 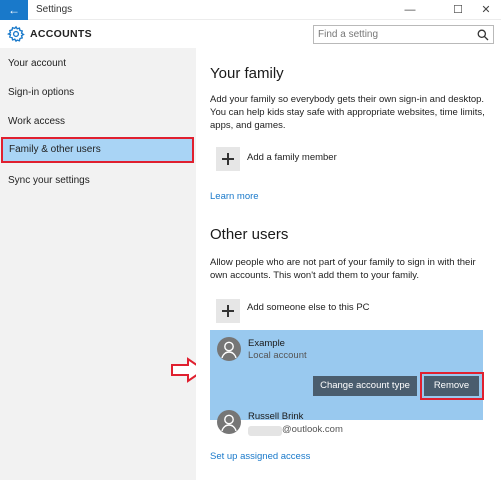 What do you see at coordinates (458, 10) in the screenshot?
I see `maximize-button: ☐` at bounding box center [458, 10].